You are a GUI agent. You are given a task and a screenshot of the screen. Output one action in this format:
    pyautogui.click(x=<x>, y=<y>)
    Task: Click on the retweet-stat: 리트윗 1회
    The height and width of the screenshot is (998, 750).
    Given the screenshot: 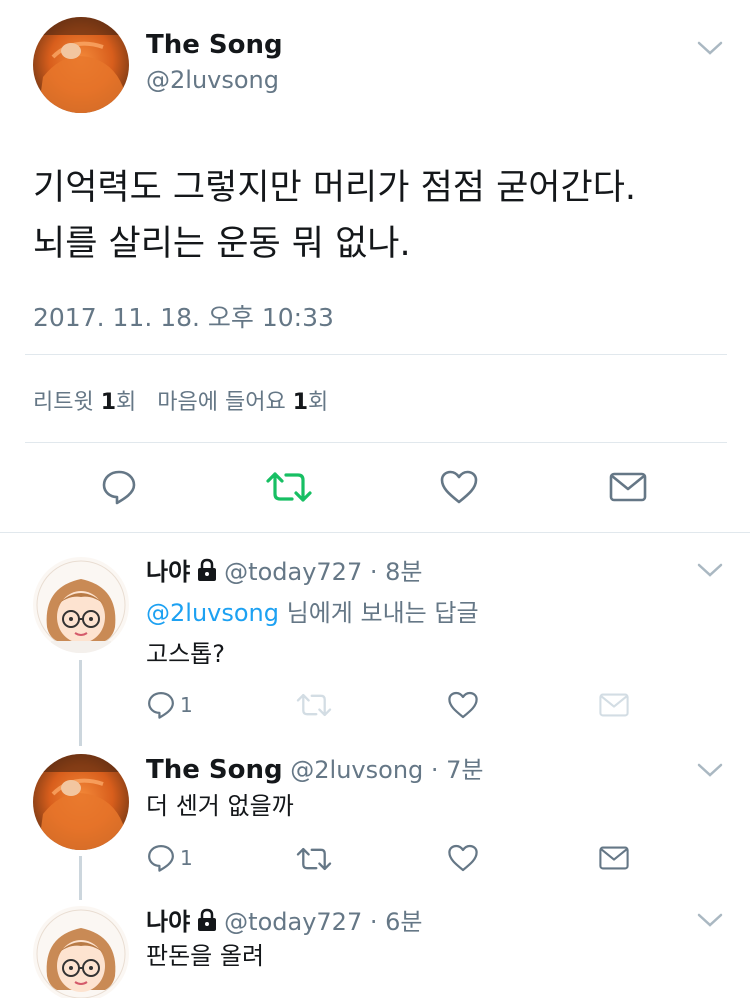 What is the action you would take?
    pyautogui.click(x=84, y=402)
    